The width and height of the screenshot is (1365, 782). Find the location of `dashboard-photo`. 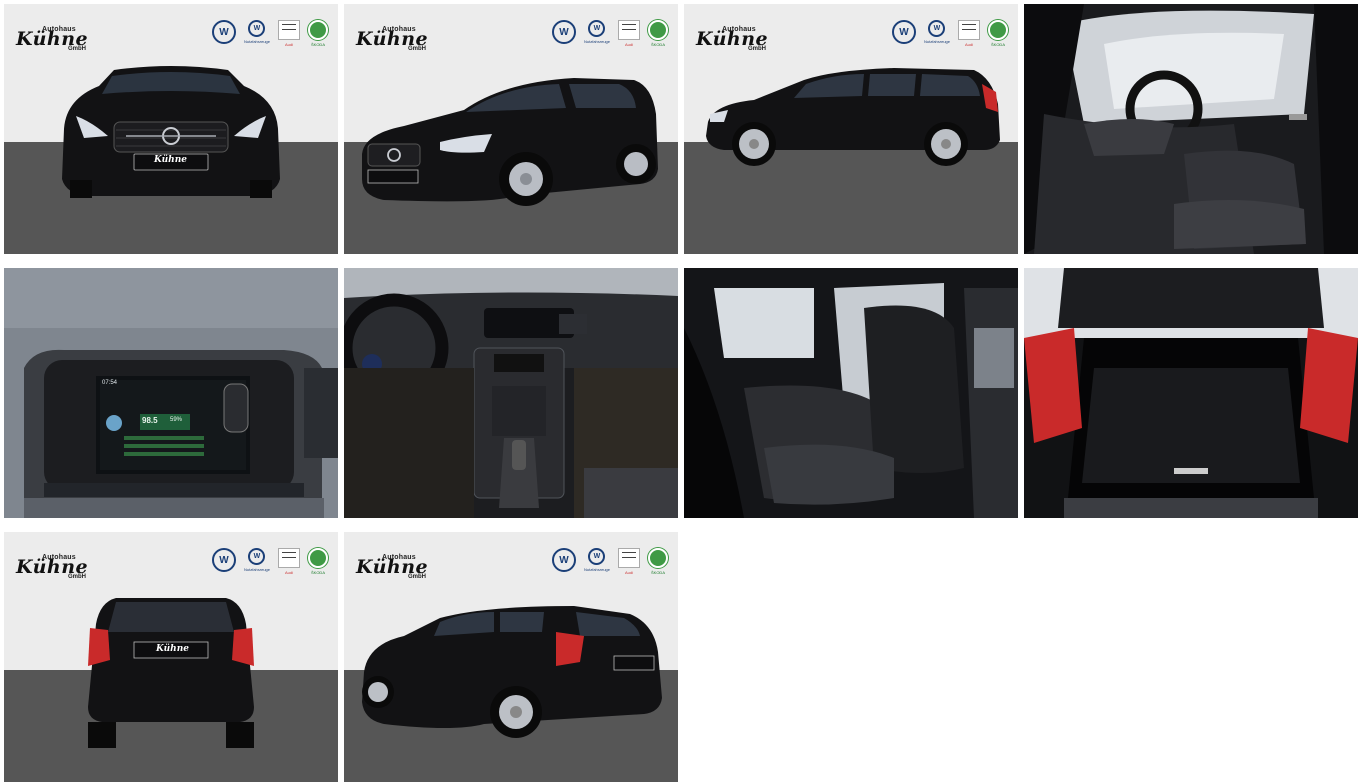

dashboard-photo is located at coordinates (511, 393).